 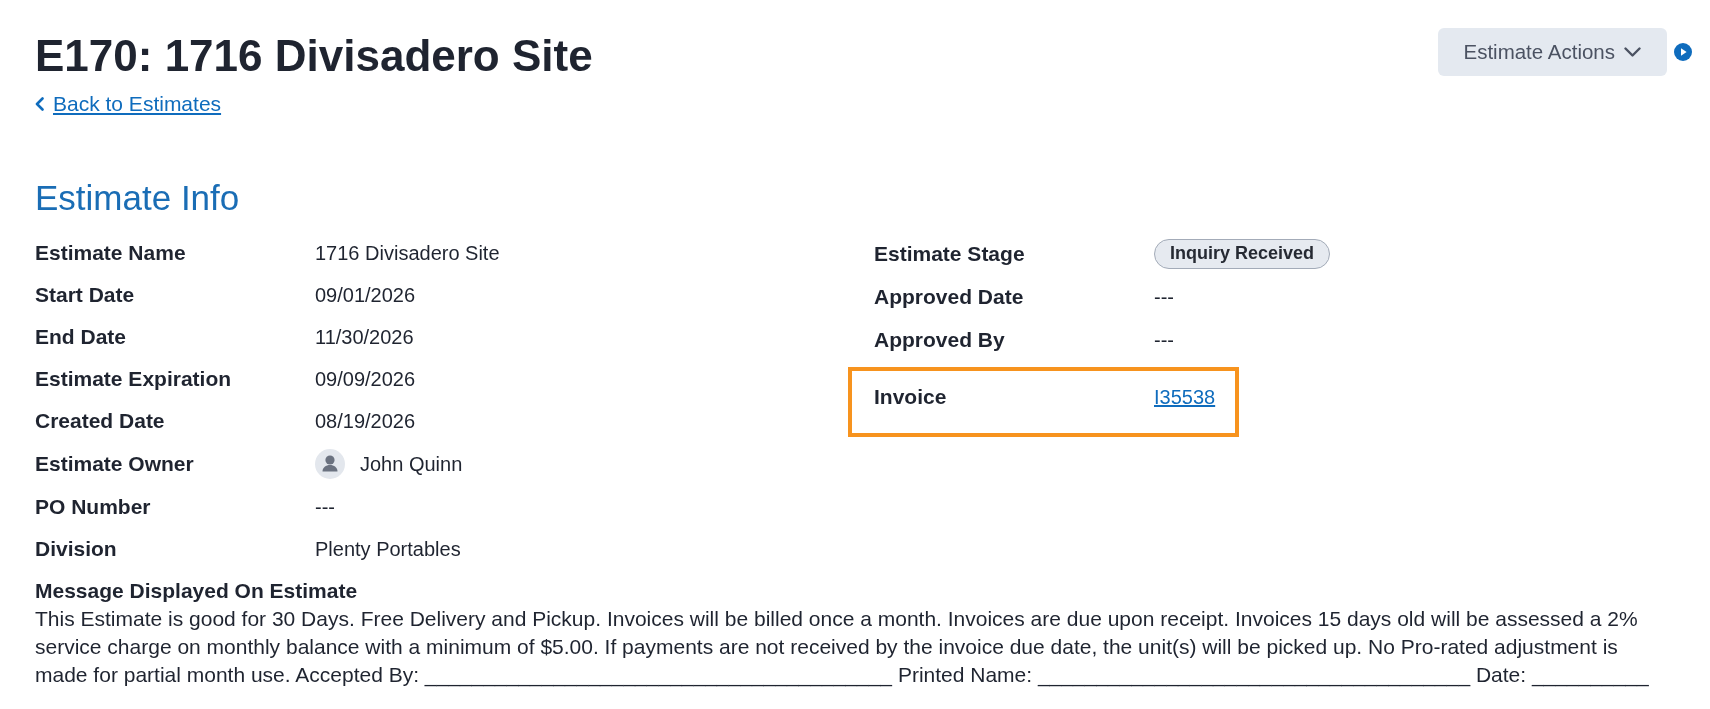 I want to click on field-label: Start Date, so click(x=85, y=295).